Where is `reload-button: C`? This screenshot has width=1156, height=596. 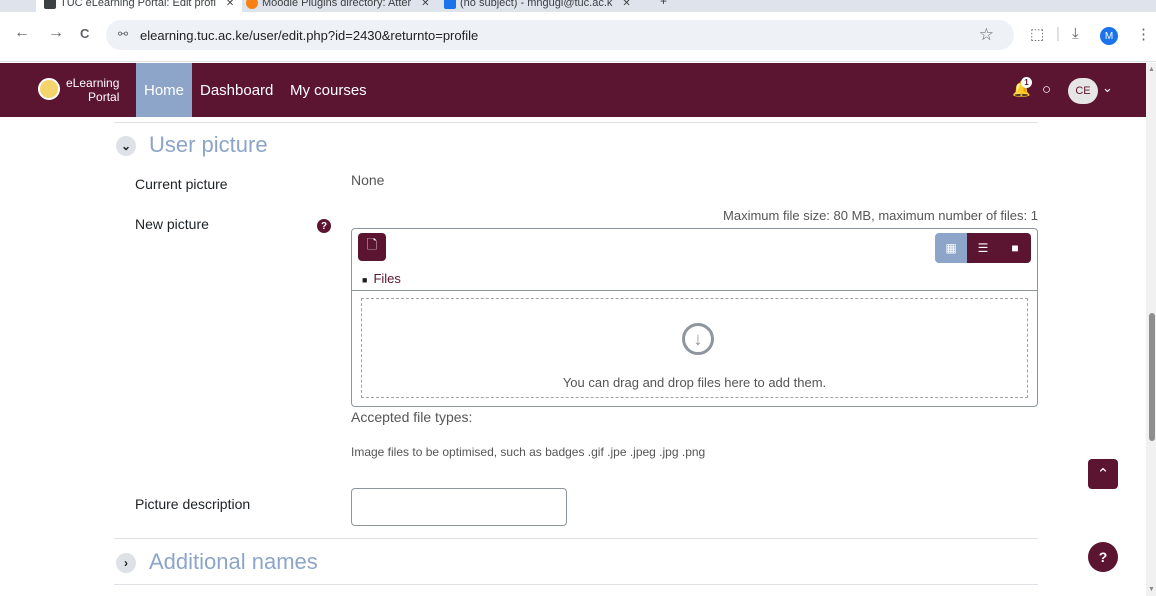
reload-button: C is located at coordinates (84, 33).